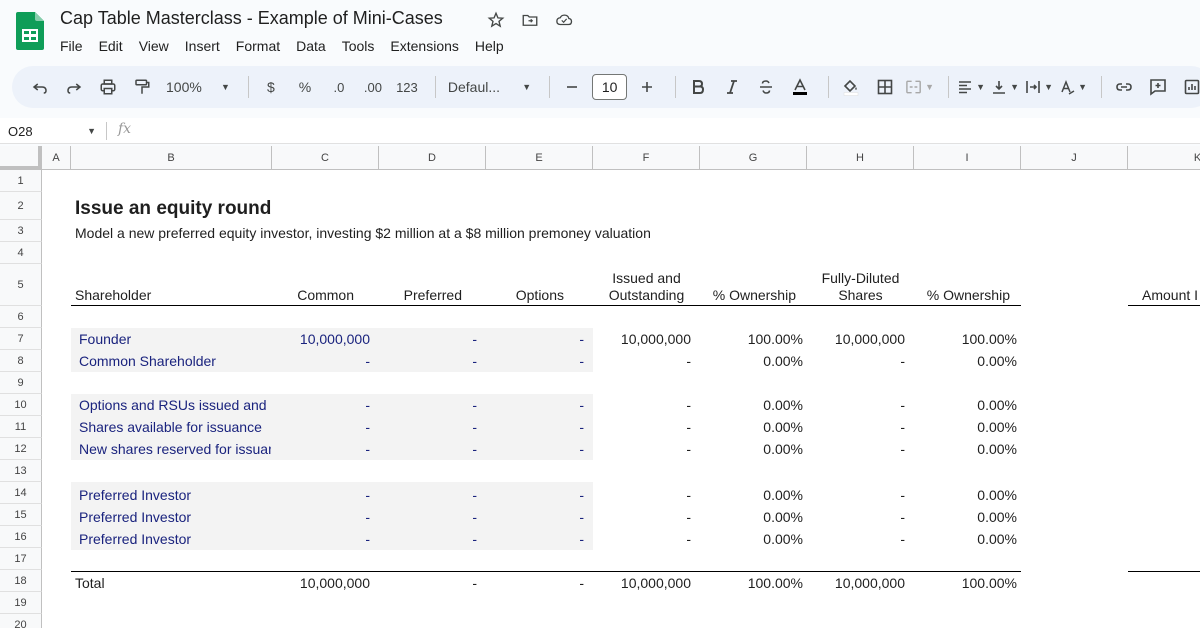 The height and width of the screenshot is (628, 1200). What do you see at coordinates (965, 427) in the screenshot?
I see `row-shares-available-fd-ownership: 0.00%` at bounding box center [965, 427].